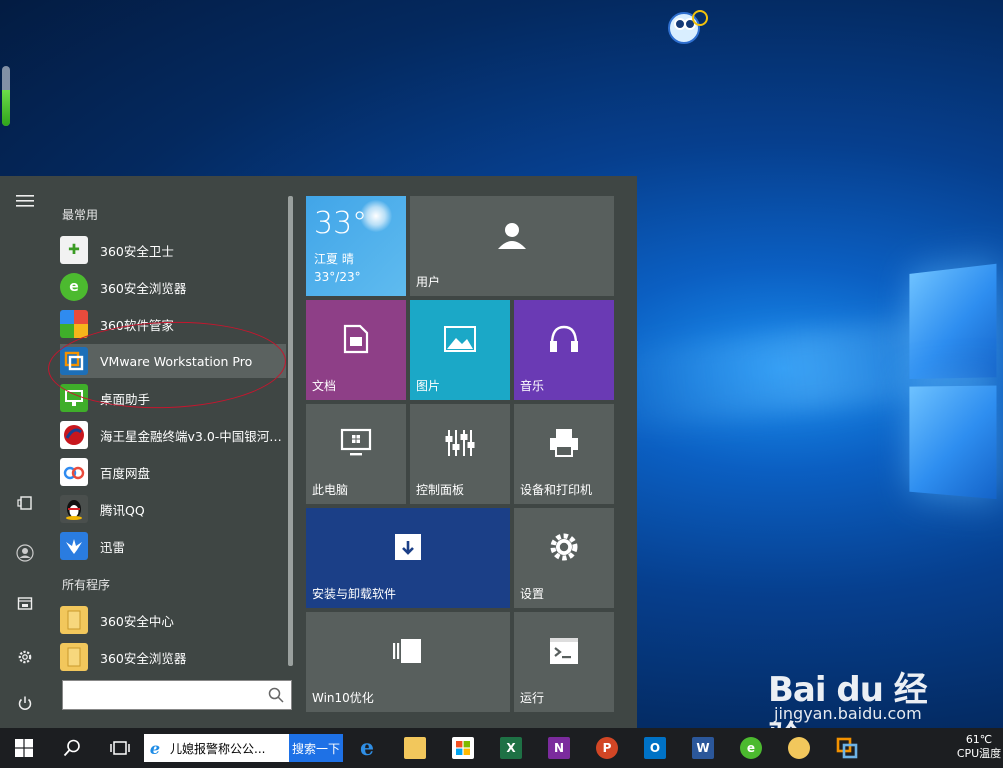 The height and width of the screenshot is (768, 1003). Describe the element at coordinates (460, 454) in the screenshot. I see `tile-control-panel: 控制面板` at that location.